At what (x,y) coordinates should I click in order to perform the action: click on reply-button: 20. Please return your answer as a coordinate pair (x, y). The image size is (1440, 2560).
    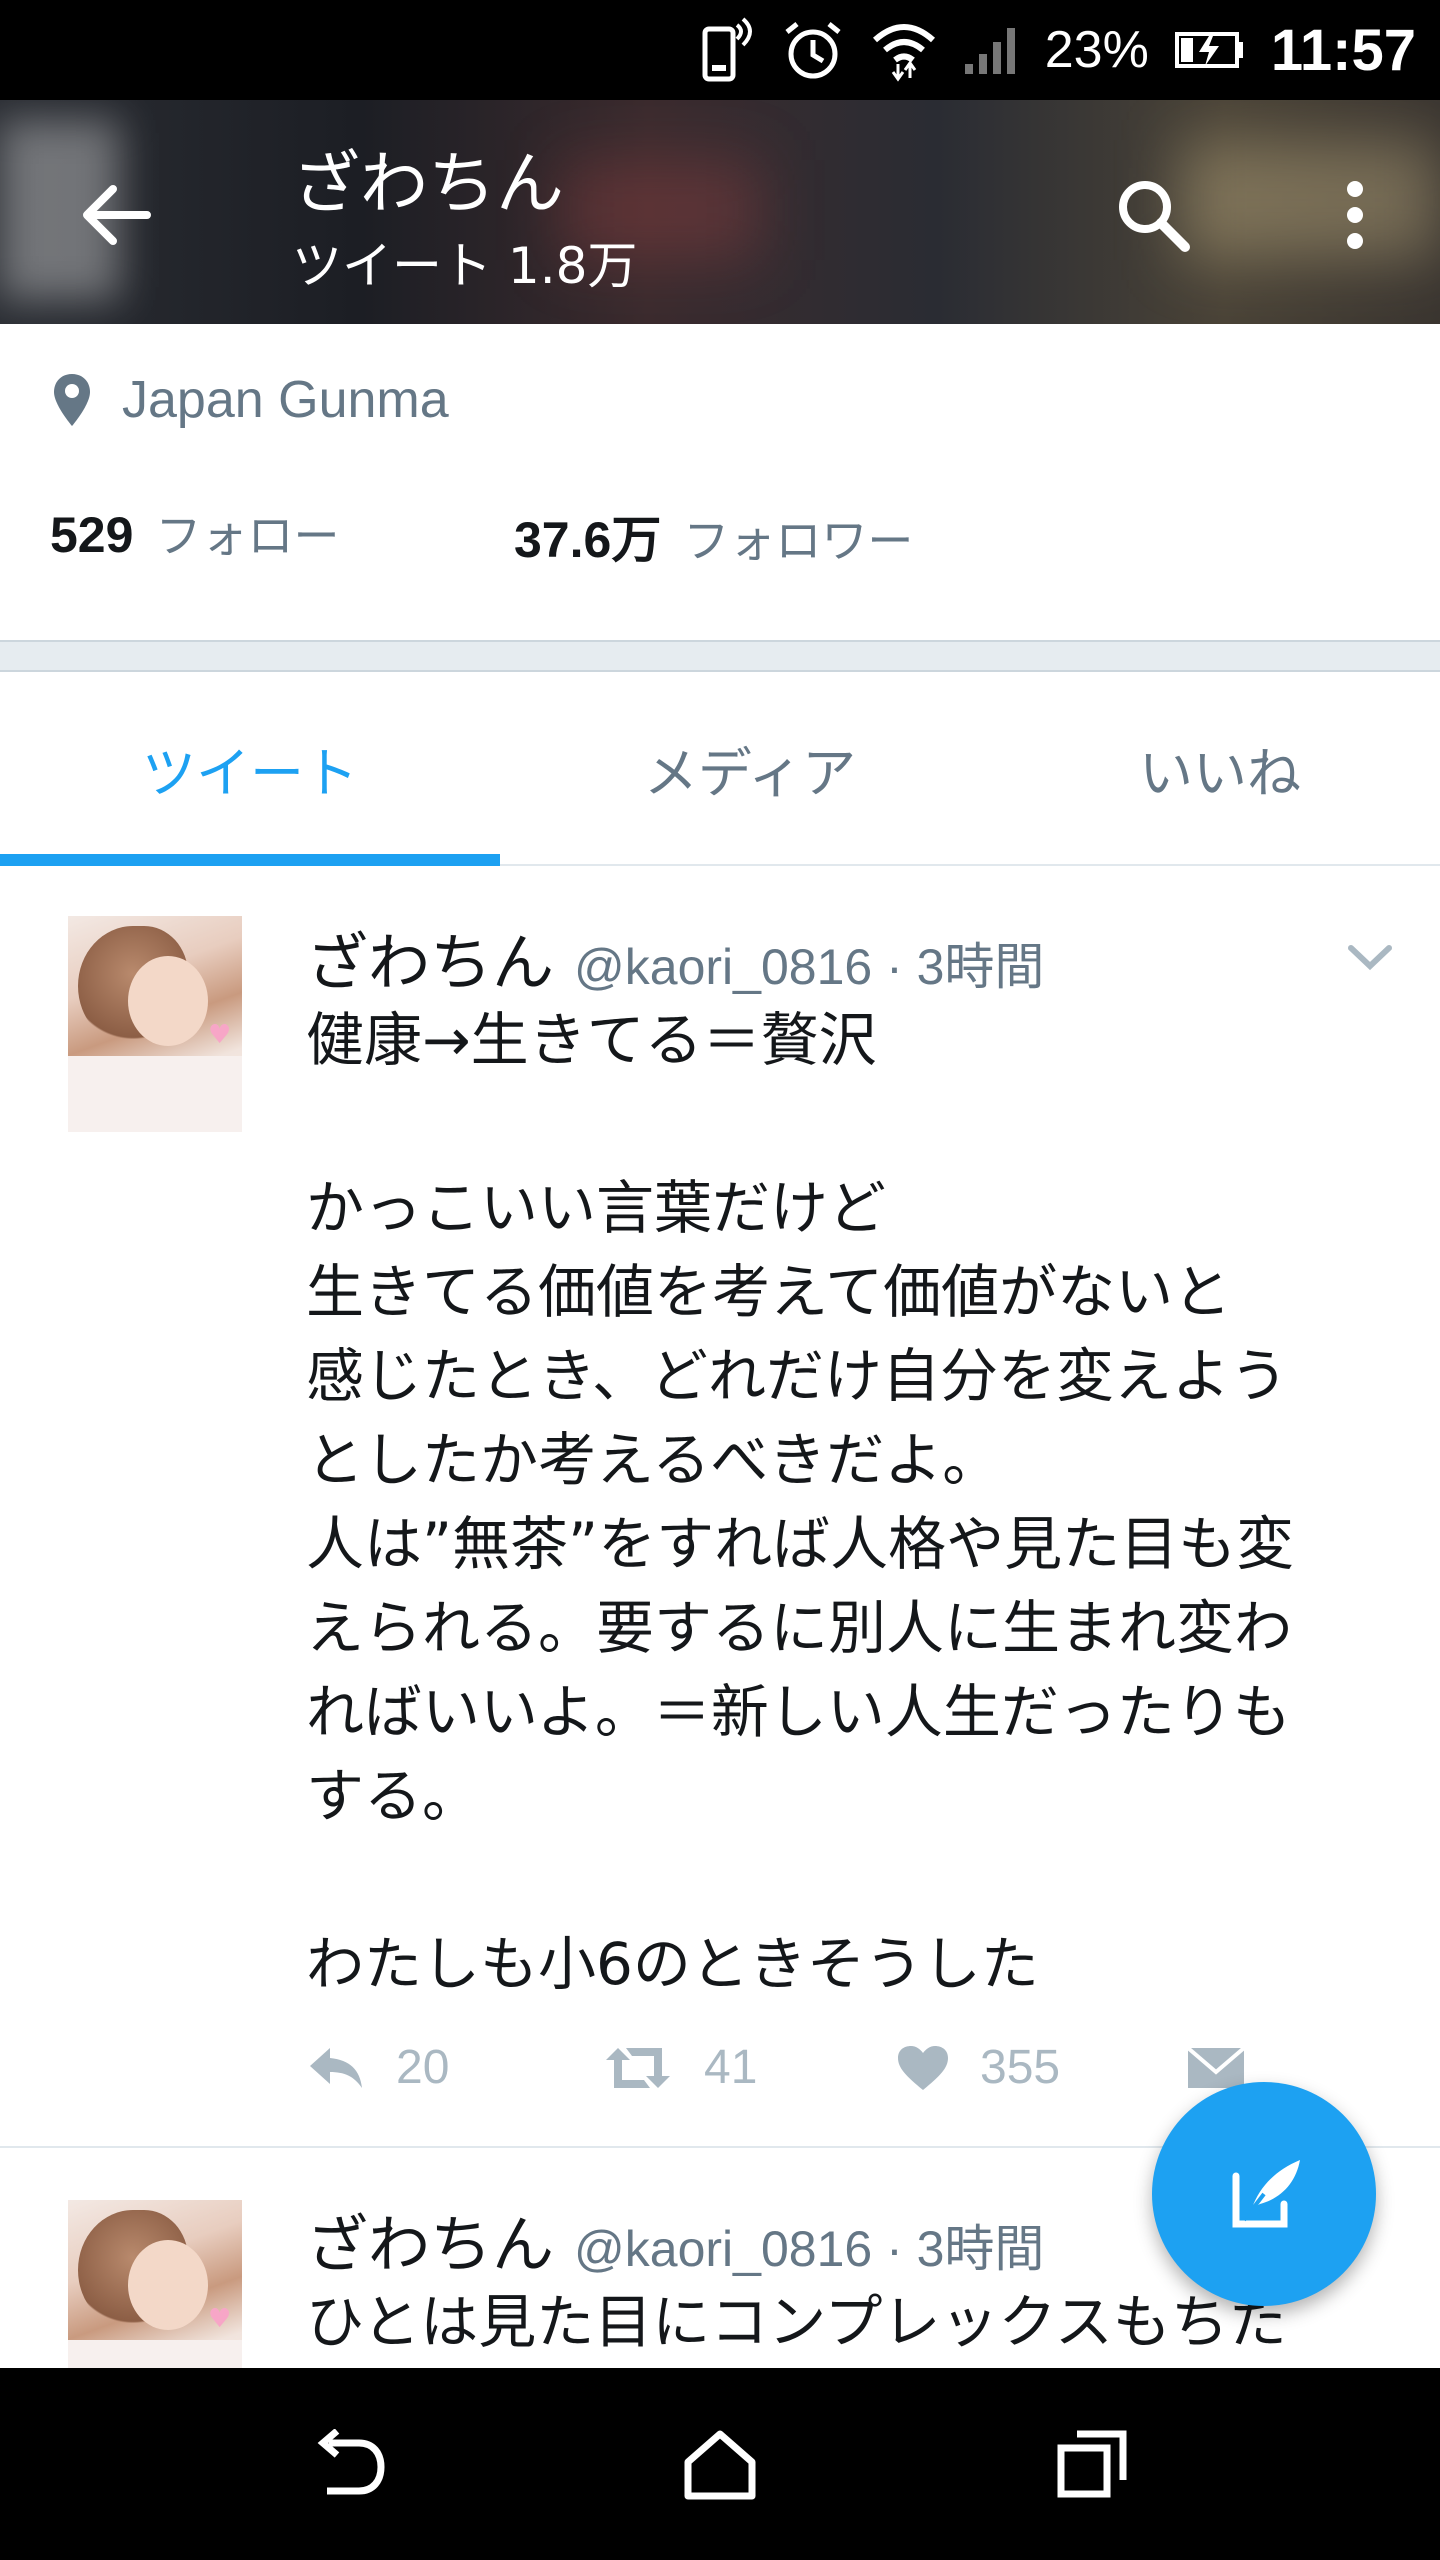
    Looking at the image, I should click on (454, 2067).